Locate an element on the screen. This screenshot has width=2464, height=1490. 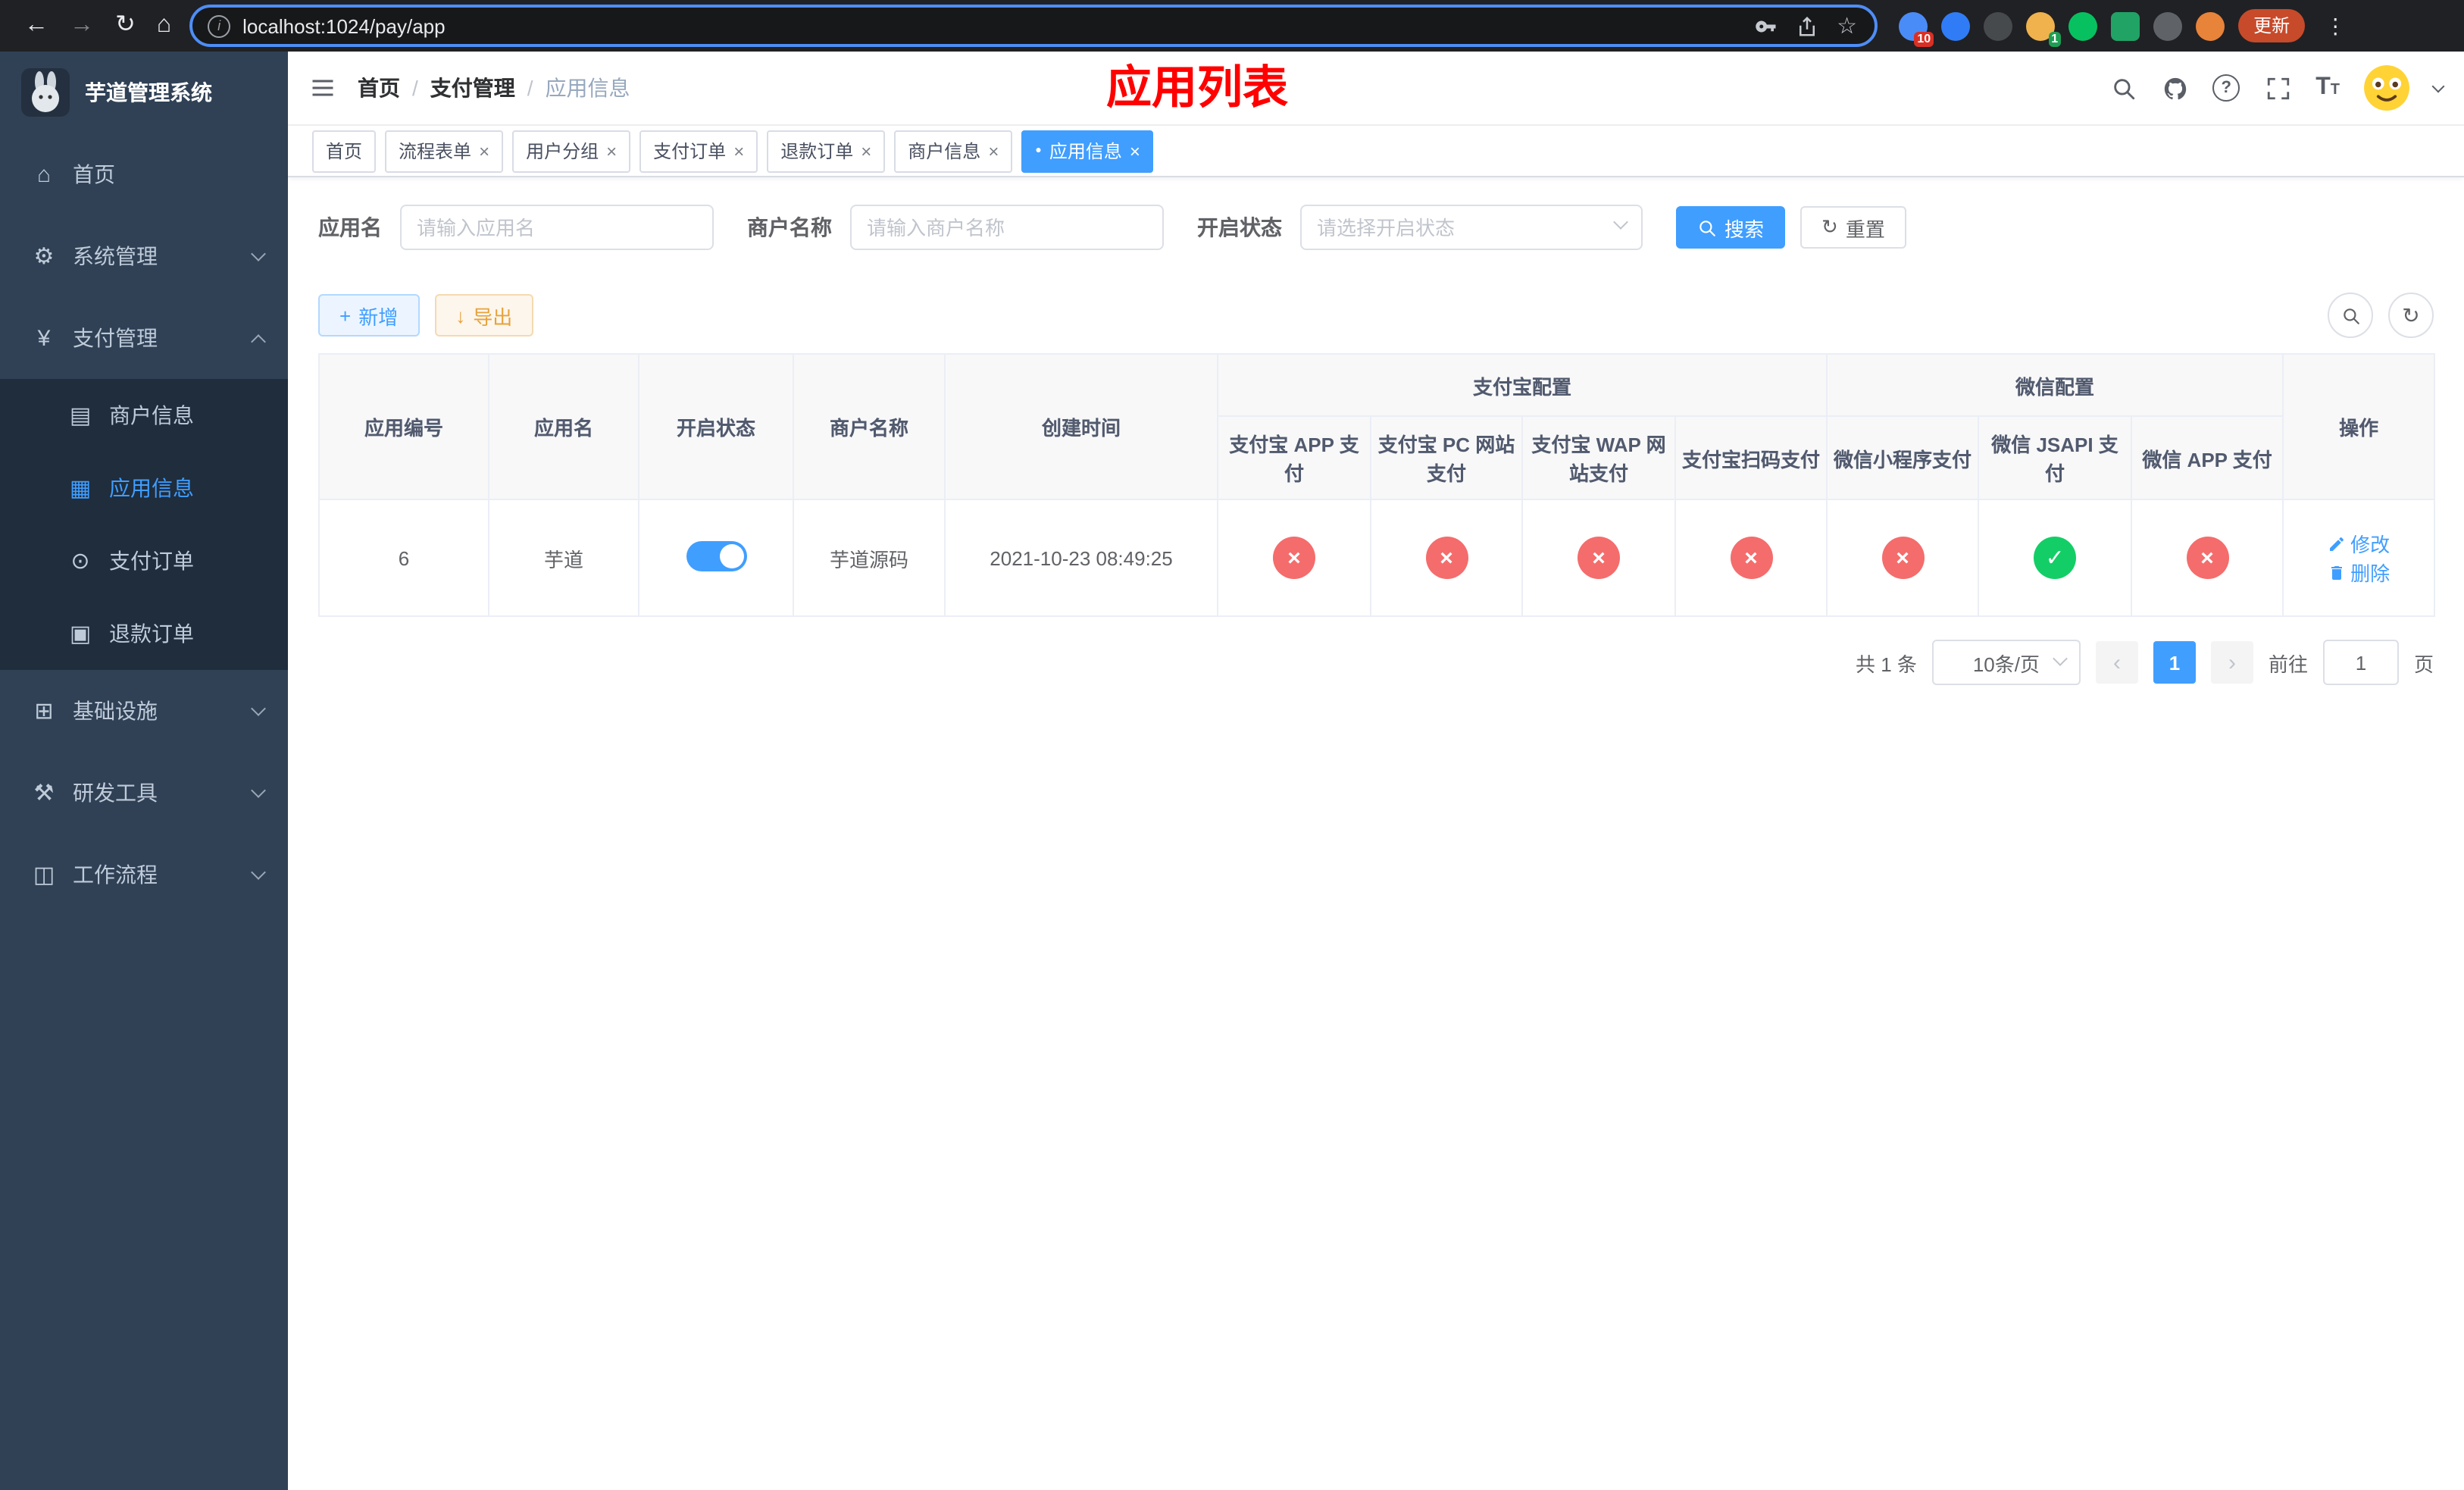
page-size-select: 10条/页 is located at coordinates (2006, 663).